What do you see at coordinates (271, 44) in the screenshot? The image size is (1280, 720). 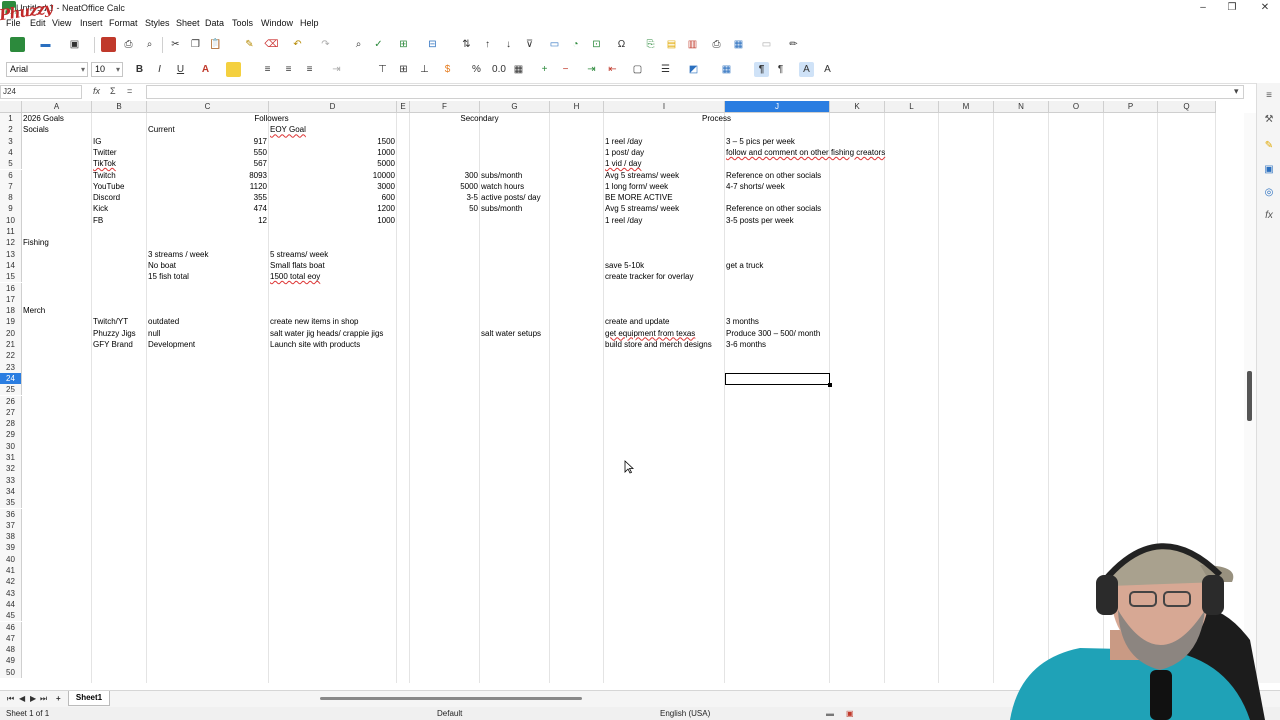 I see `clear-formatting-icon: ⌫` at bounding box center [271, 44].